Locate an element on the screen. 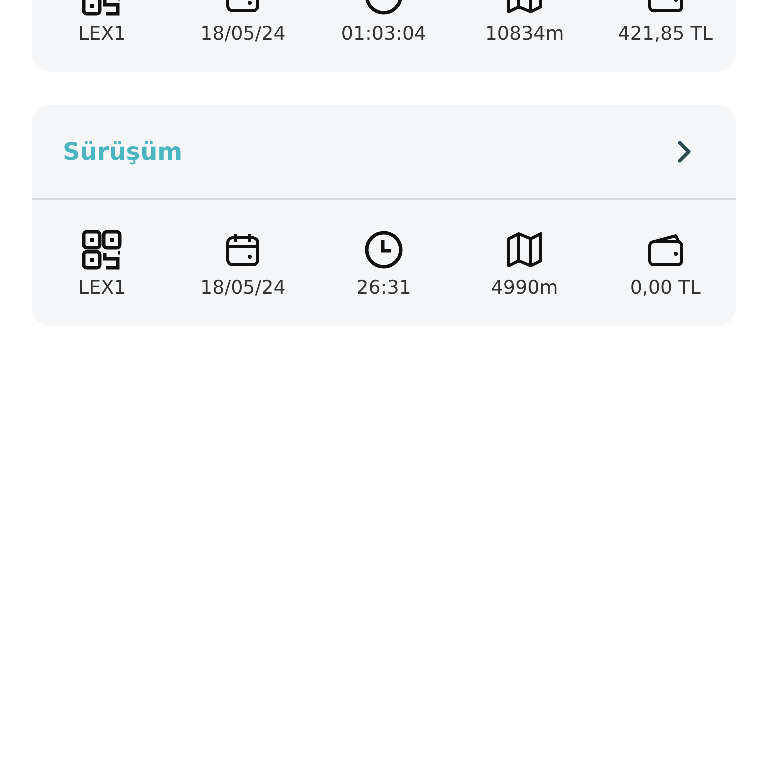 This screenshot has height=768, width=768. stat-value: 10834m is located at coordinates (524, 34).